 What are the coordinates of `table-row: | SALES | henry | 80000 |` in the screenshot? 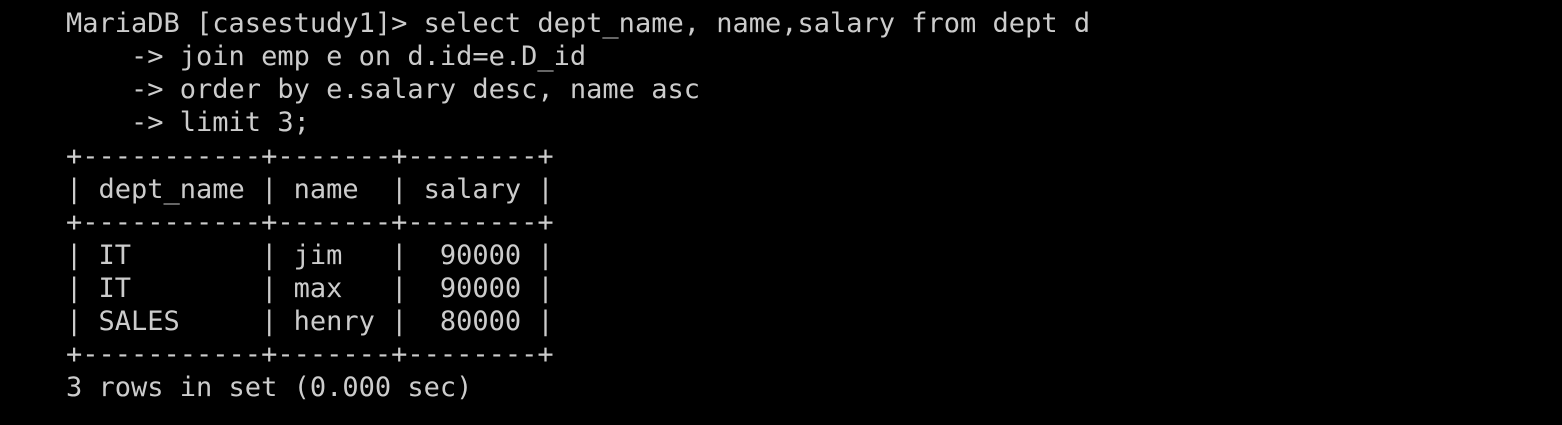 It's located at (310, 321).